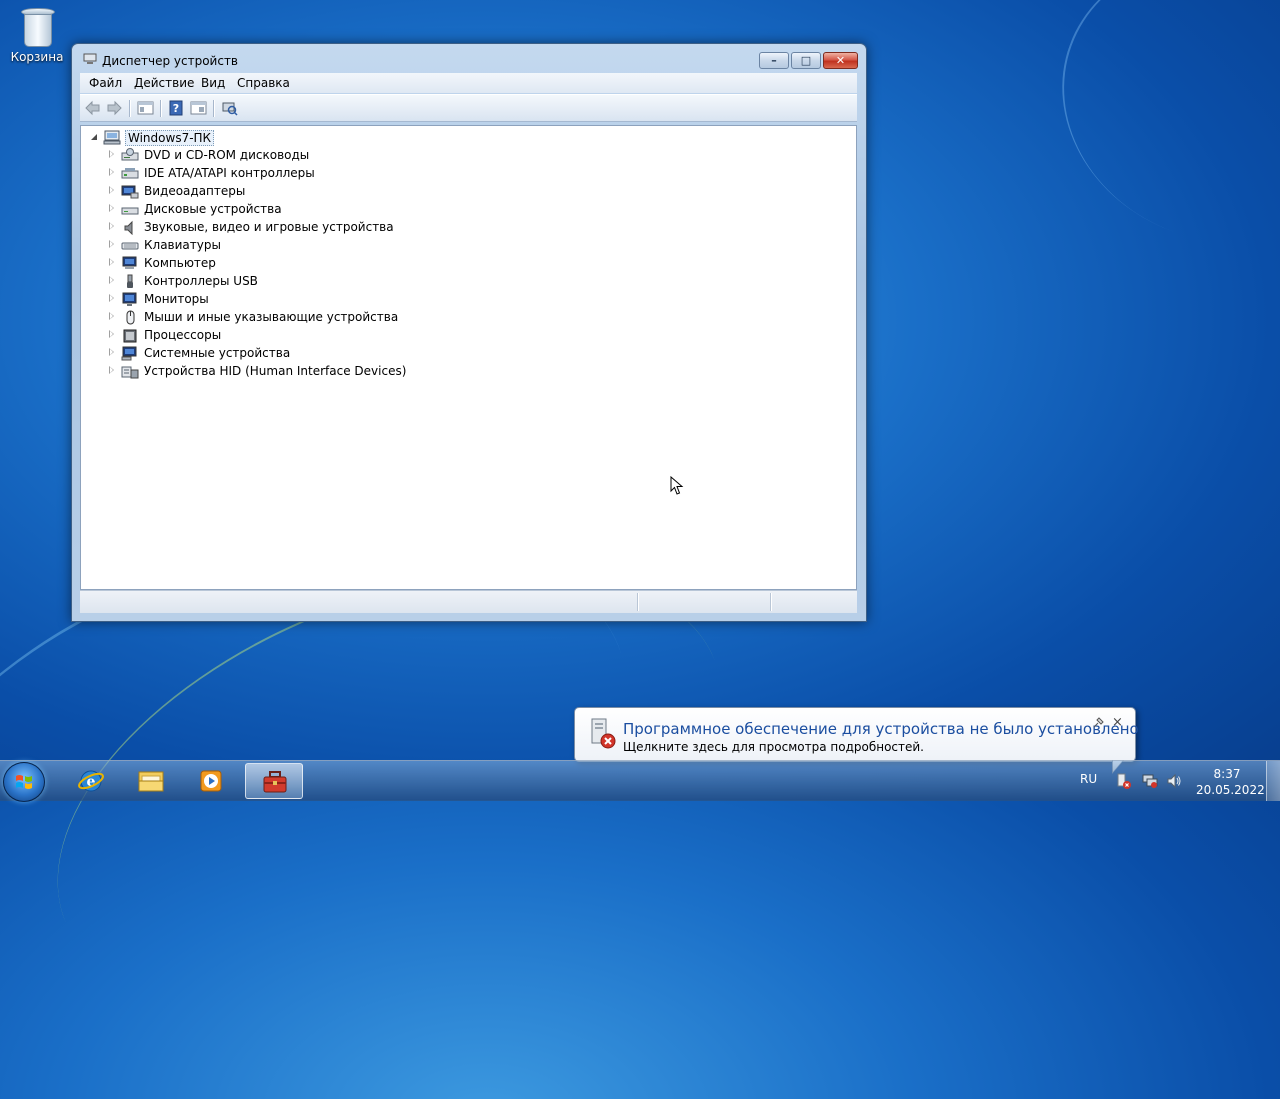 Image resolution: width=1280 pixels, height=1099 pixels. I want to click on taskbar: e RU 8:37 20.05.2022, so click(640, 781).